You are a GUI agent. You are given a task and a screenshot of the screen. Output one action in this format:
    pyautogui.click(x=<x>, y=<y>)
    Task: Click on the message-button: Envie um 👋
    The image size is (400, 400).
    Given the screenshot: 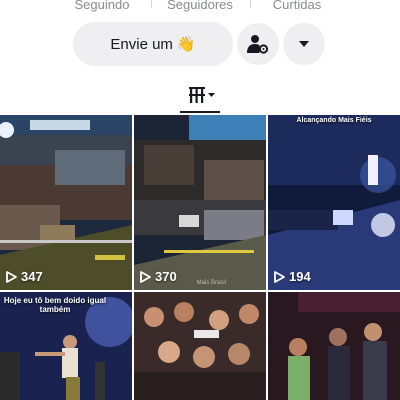 What is the action you would take?
    pyautogui.click(x=153, y=44)
    